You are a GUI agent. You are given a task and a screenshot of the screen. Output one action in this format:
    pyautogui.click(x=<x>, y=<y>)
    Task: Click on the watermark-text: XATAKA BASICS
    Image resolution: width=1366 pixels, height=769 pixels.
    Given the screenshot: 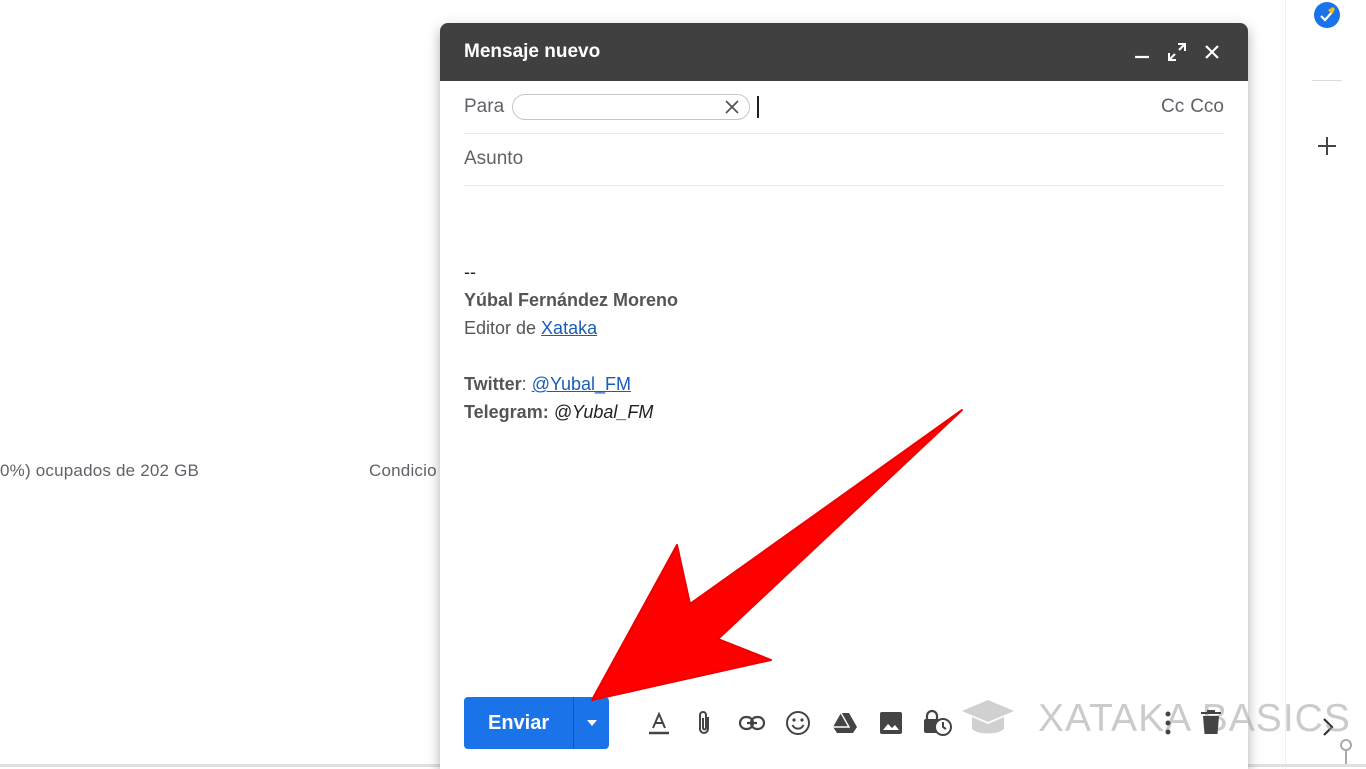 What is the action you would take?
    pyautogui.click(x=1194, y=718)
    